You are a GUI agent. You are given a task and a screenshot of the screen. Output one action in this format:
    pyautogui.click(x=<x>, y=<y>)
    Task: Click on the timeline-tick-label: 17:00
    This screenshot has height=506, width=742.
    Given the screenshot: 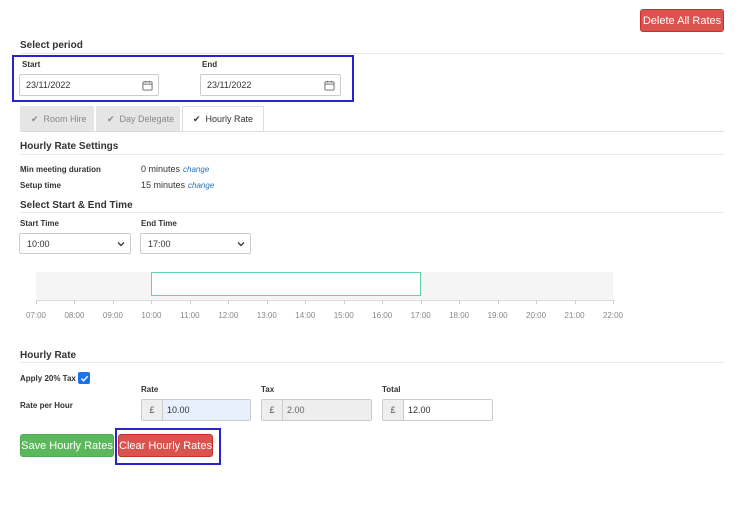 What is the action you would take?
    pyautogui.click(x=420, y=315)
    